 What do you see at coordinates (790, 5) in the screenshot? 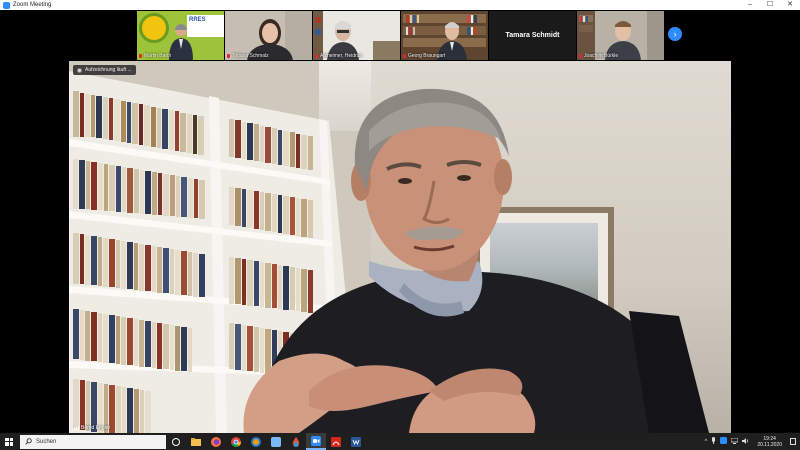
I see `close-button: ✕` at bounding box center [790, 5].